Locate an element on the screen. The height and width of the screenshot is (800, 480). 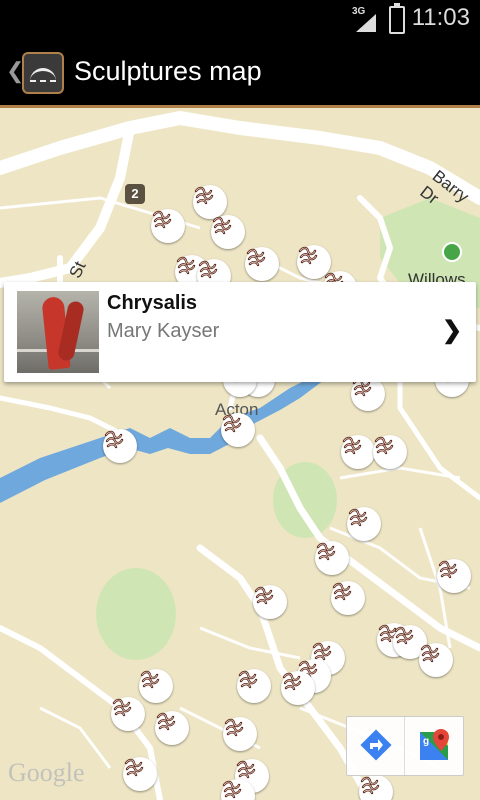
sculpture-artist: Mary Kayser is located at coordinates (163, 331).